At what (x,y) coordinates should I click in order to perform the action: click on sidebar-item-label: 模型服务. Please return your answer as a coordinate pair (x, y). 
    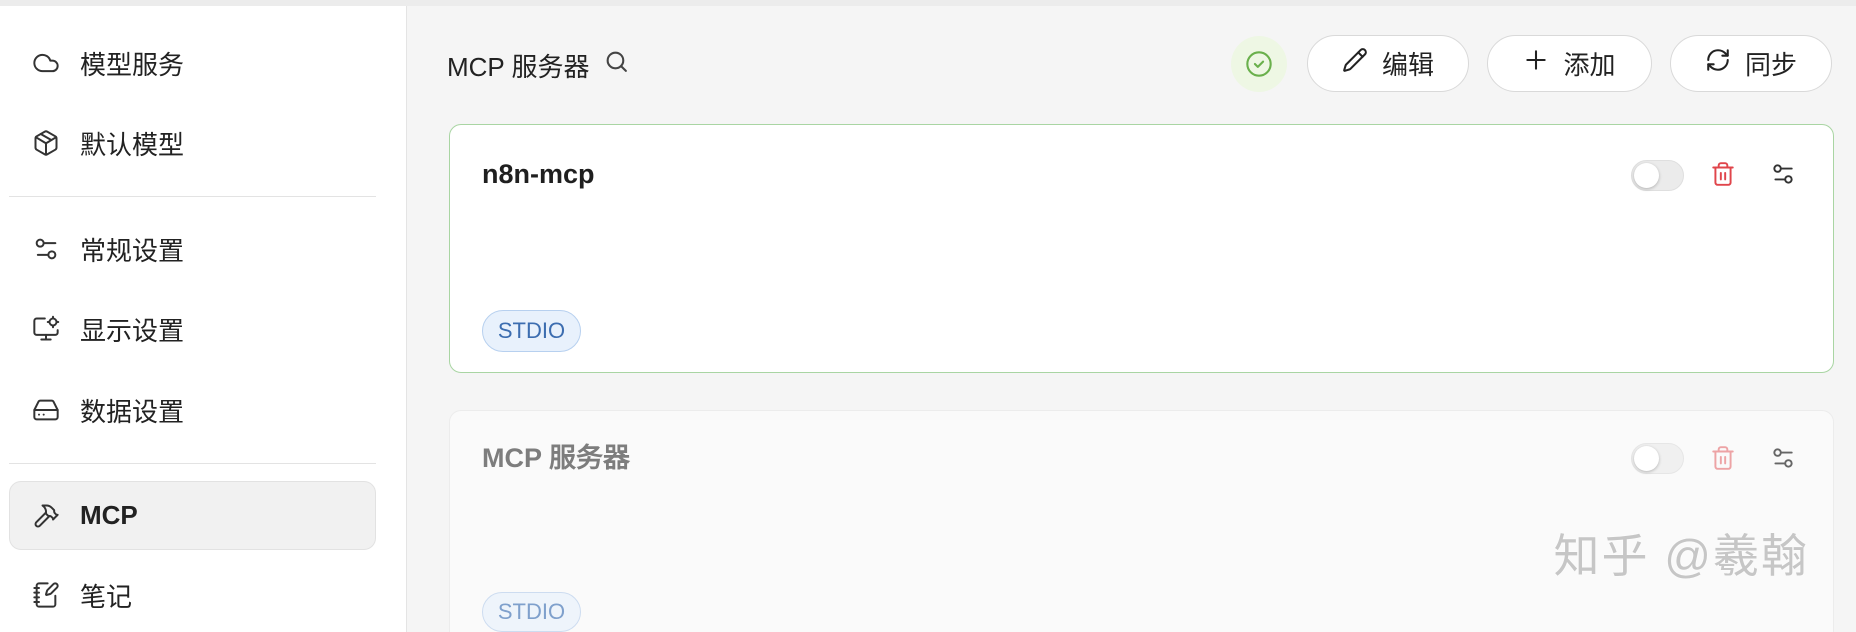
    Looking at the image, I should click on (132, 64).